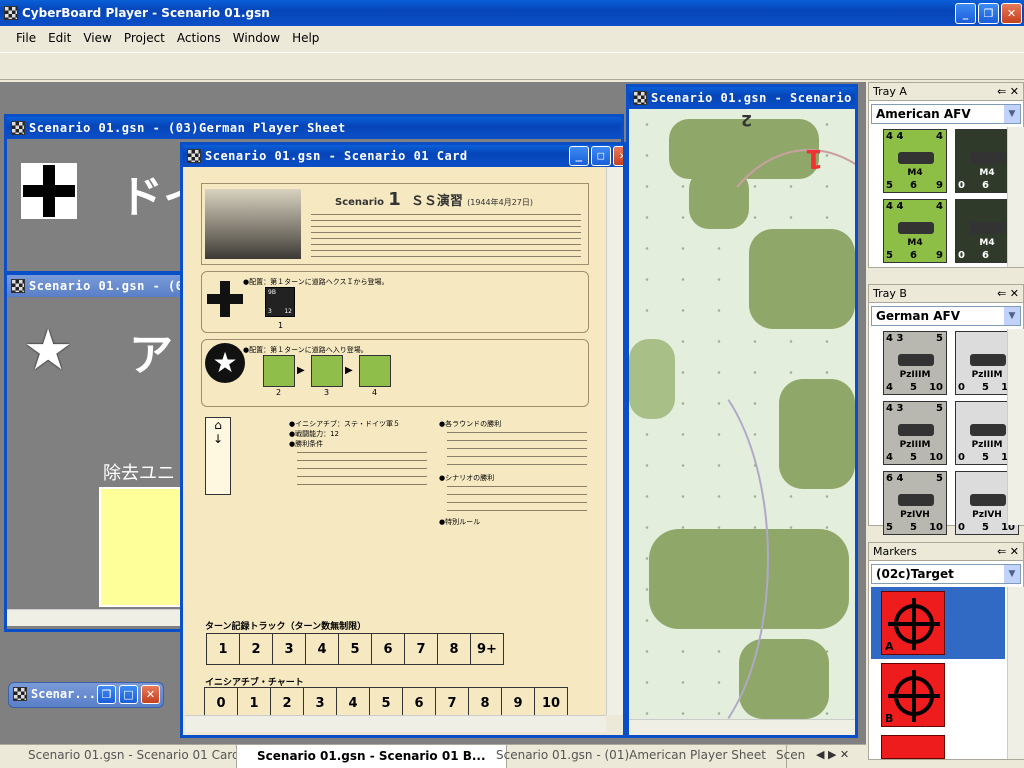  Describe the element at coordinates (614, 441) in the screenshot. I see `card-vscroll` at that location.